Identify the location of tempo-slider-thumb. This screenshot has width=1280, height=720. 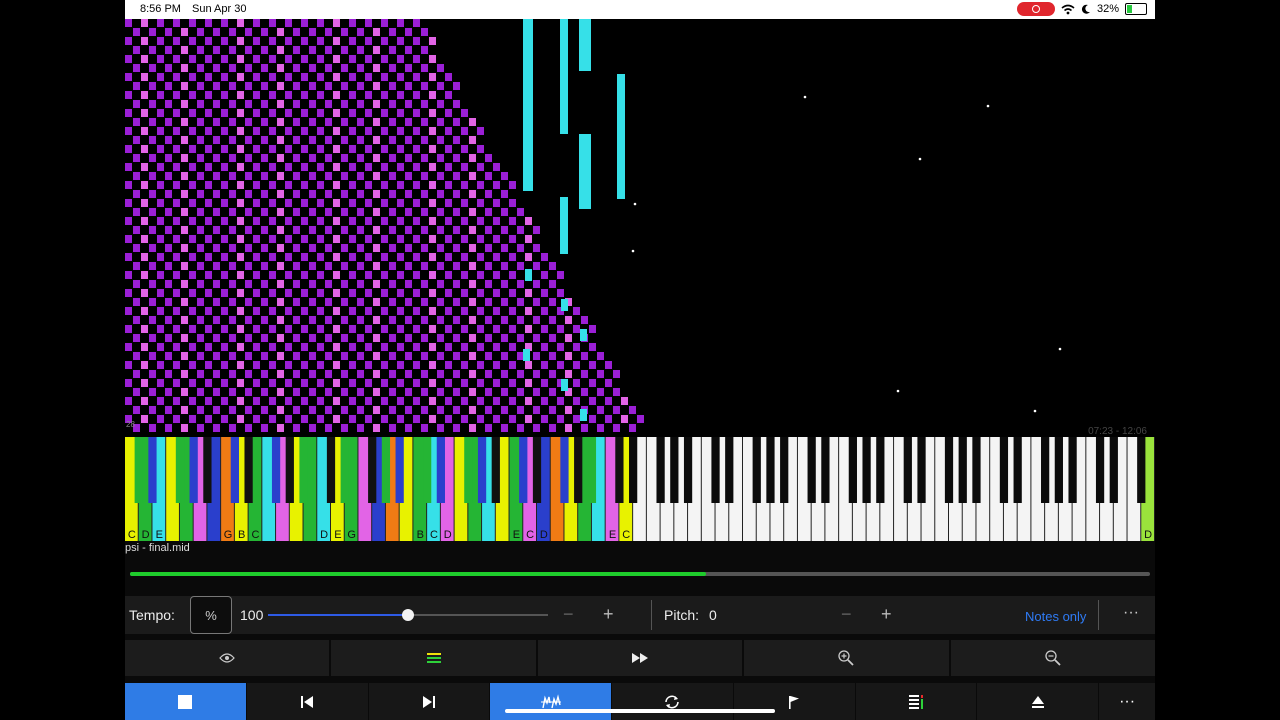
(408, 615).